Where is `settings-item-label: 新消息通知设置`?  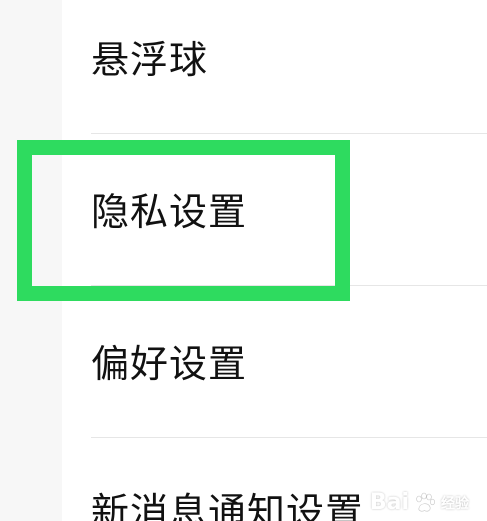
settings-item-label: 新消息通知设置 is located at coordinates (228, 505).